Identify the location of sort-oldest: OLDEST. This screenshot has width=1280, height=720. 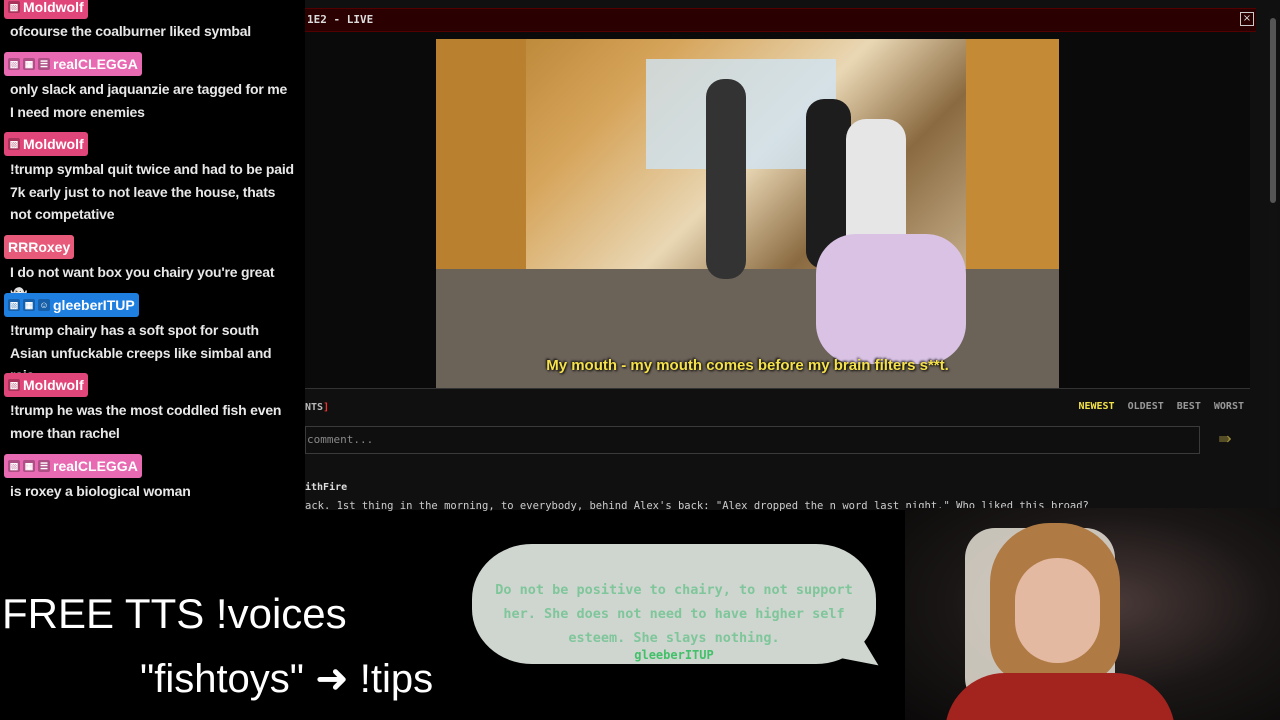
(1146, 406).